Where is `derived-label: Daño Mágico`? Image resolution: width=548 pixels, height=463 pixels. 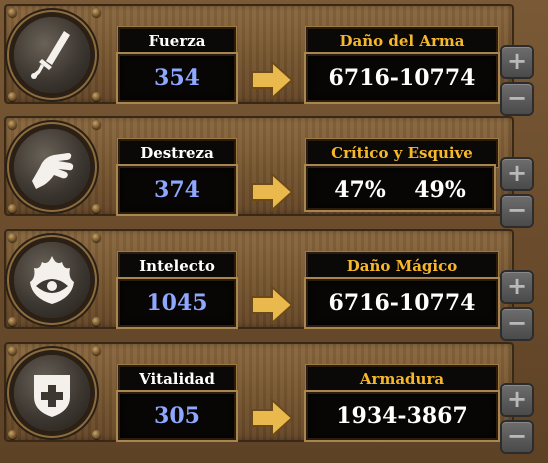 derived-label: Daño Mágico is located at coordinates (402, 266).